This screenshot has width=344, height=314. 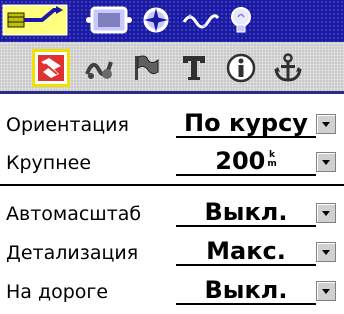 I want to click on waypoint-flag-icon, so click(x=146, y=68).